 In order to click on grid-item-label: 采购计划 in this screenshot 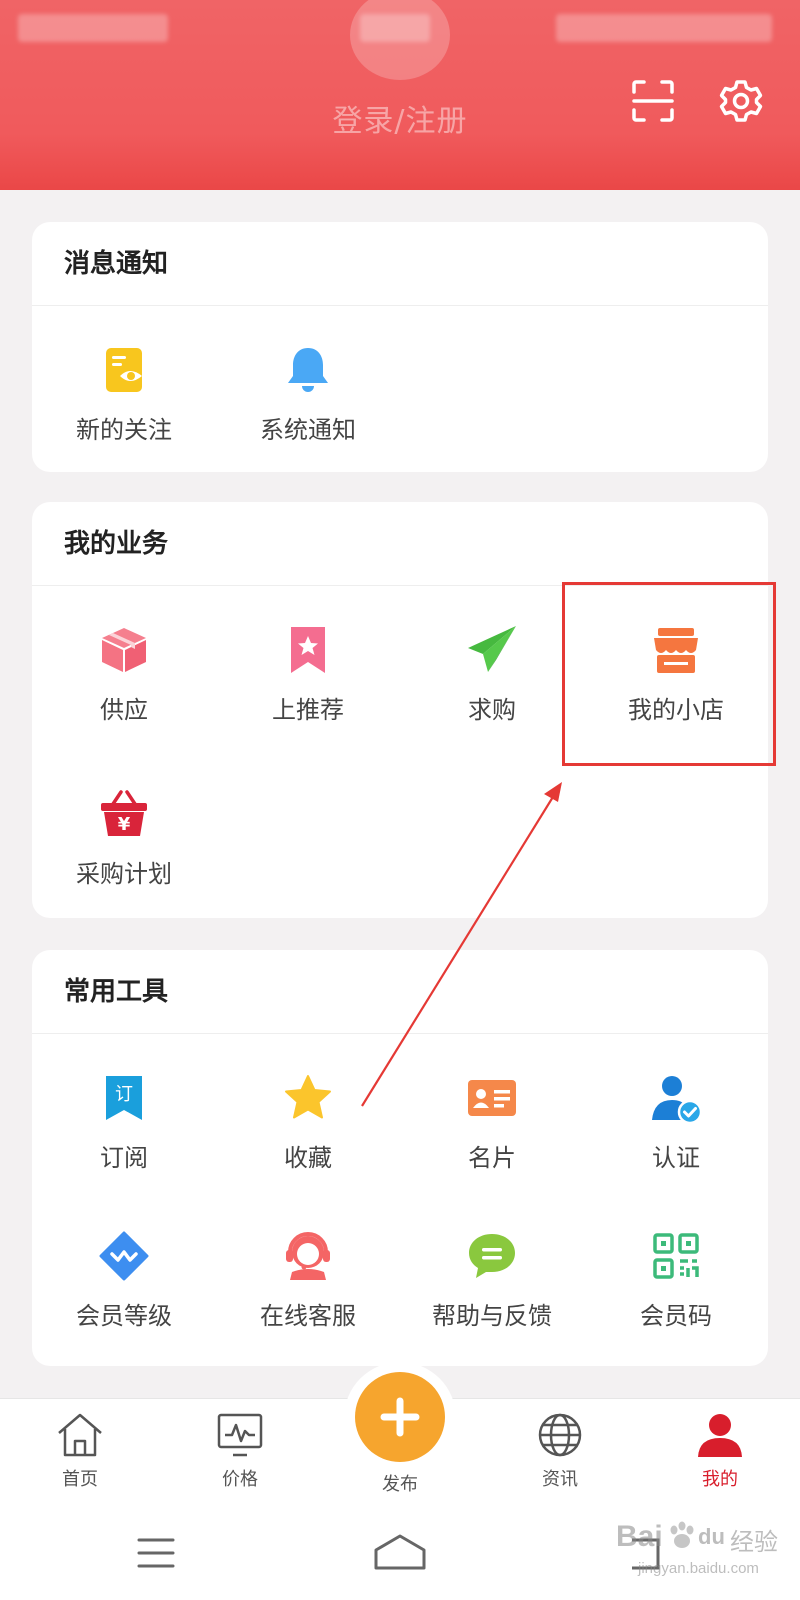, I will do `click(124, 874)`.